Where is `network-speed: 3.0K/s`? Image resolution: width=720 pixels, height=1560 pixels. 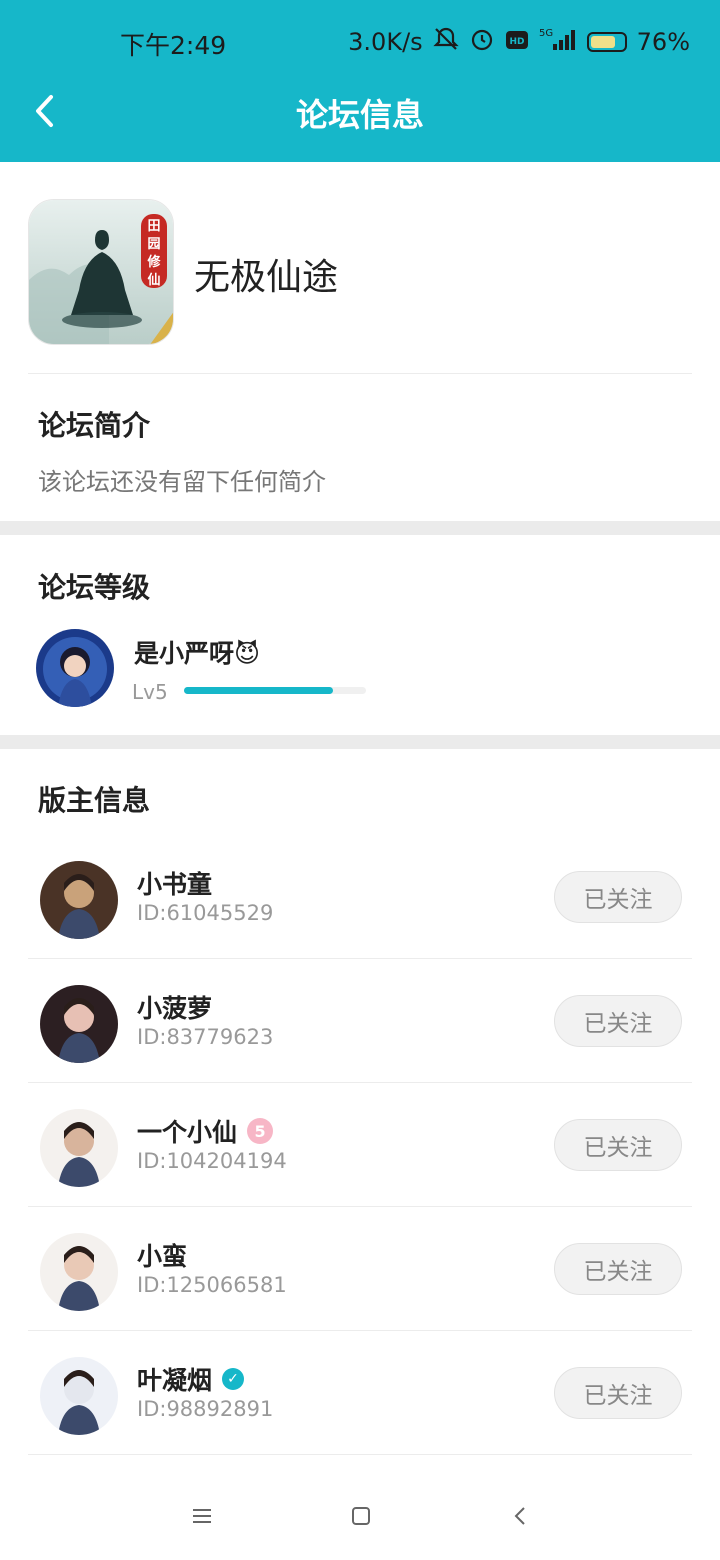 network-speed: 3.0K/s is located at coordinates (385, 42).